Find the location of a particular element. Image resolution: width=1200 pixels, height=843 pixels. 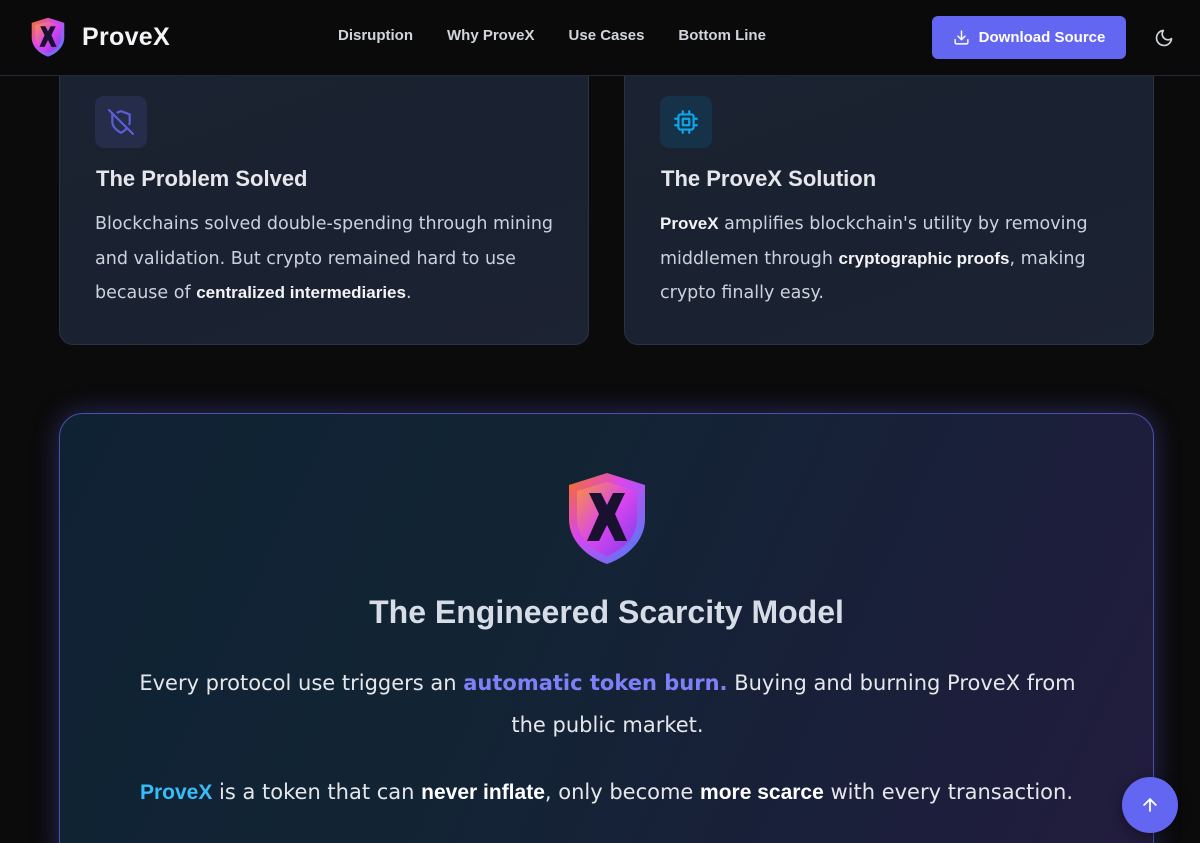

solution-text-bold: cryptographic proofs is located at coordinates (924, 258).